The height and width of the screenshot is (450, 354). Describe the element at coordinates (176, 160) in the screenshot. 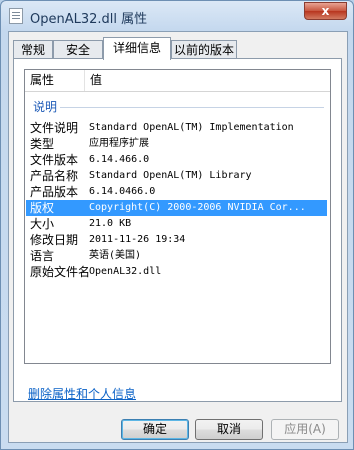

I see `list-row-file-version: 文件版本 6.14.466.0` at that location.